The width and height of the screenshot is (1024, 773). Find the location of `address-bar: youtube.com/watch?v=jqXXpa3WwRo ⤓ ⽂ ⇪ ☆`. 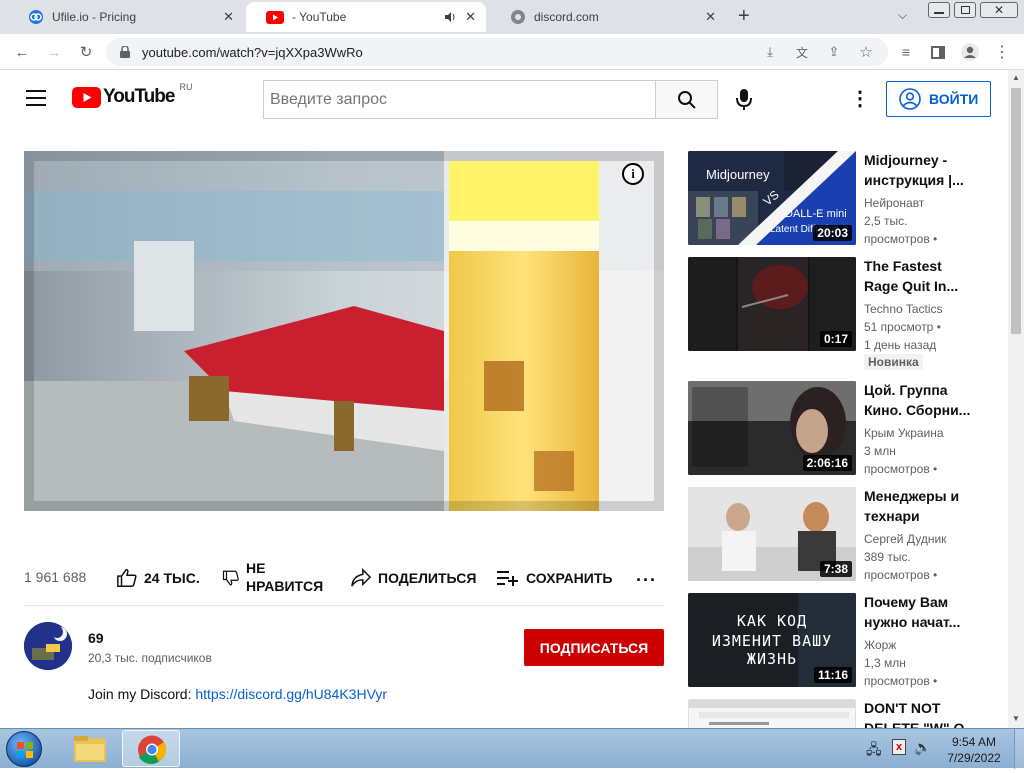

address-bar: youtube.com/watch?v=jqXXpa3WwRo ⤓ ⽂ ⇪ ☆ is located at coordinates (497, 52).